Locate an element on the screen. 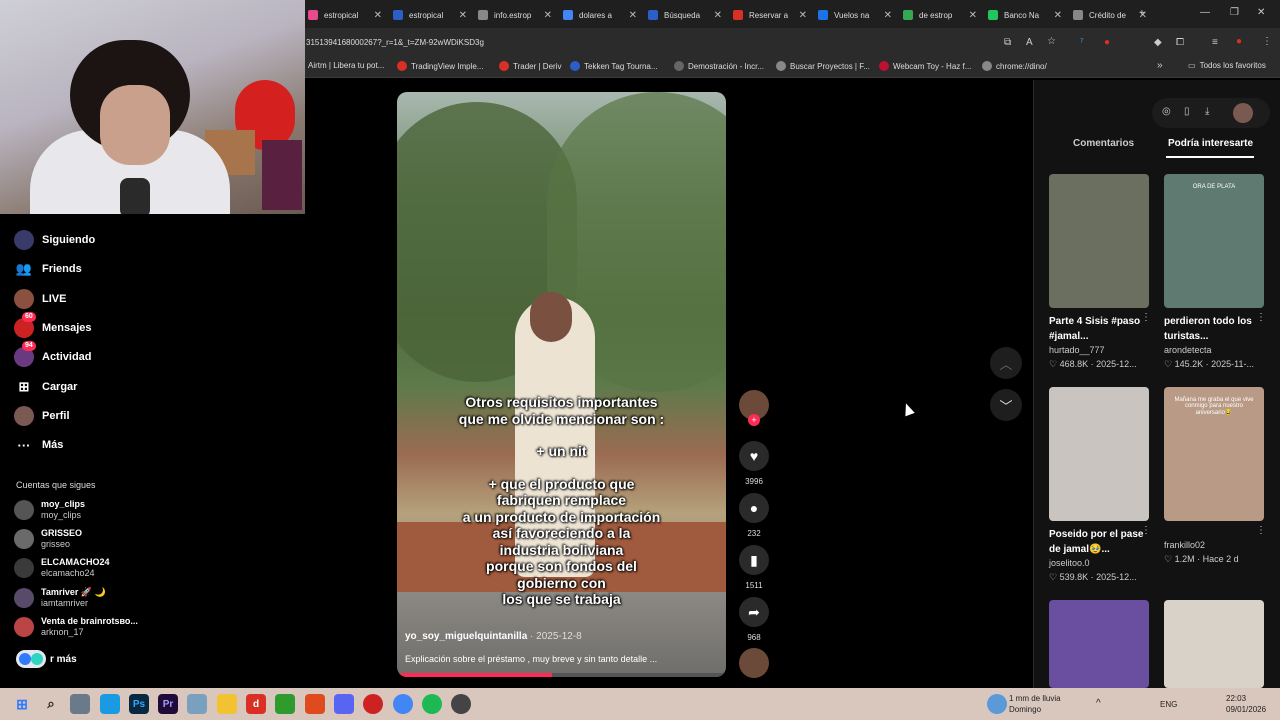 This screenshot has height=720, width=1280. photoshop-icon: Ps is located at coordinates (139, 704).